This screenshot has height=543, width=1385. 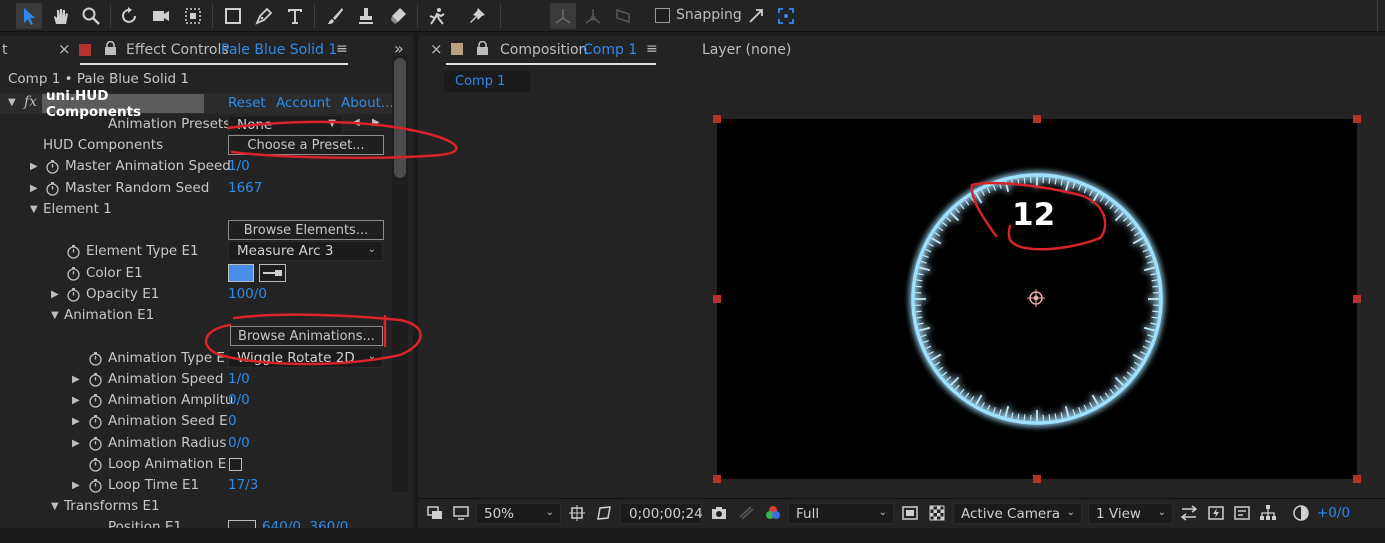 I want to click on zoom-tool-icon, so click(x=91, y=16).